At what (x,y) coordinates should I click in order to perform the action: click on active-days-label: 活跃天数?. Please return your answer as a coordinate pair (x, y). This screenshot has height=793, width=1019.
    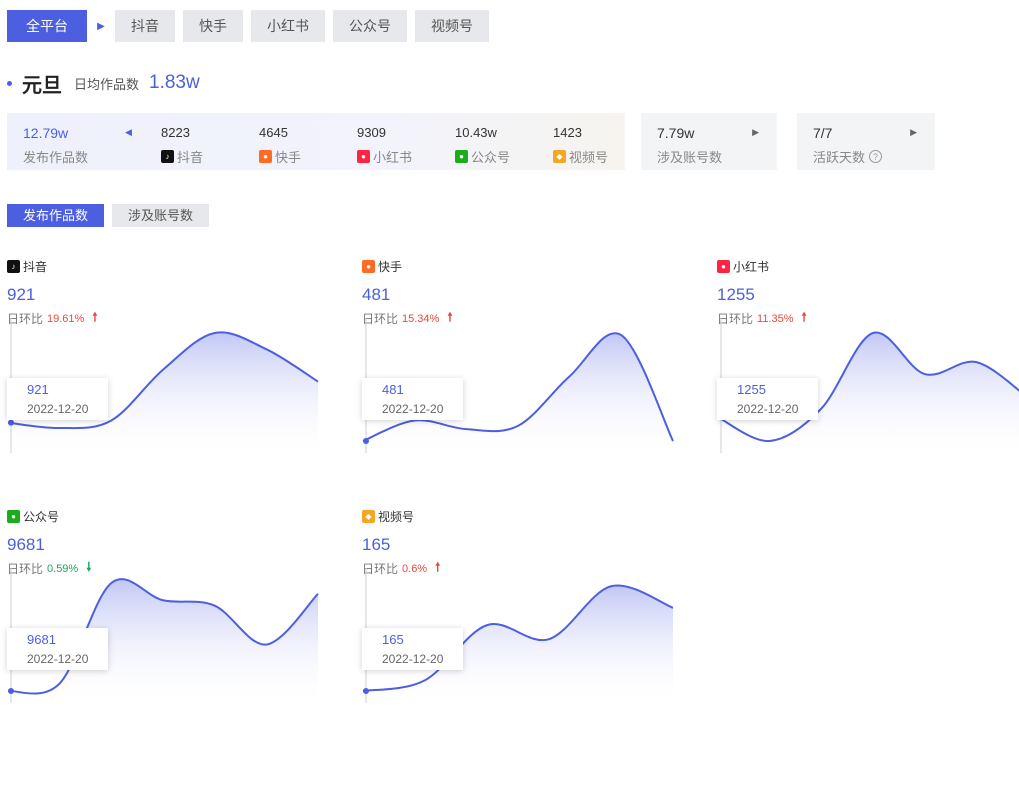
    Looking at the image, I should click on (848, 156).